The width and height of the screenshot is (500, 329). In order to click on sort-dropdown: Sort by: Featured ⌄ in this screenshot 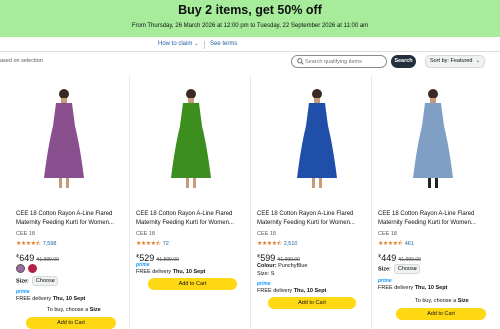, I will do `click(455, 61)`.